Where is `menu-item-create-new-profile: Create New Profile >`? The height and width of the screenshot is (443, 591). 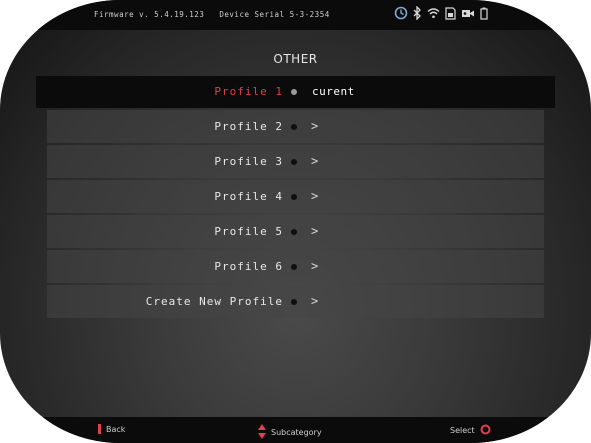
menu-item-create-new-profile: Create New Profile > is located at coordinates (295, 301).